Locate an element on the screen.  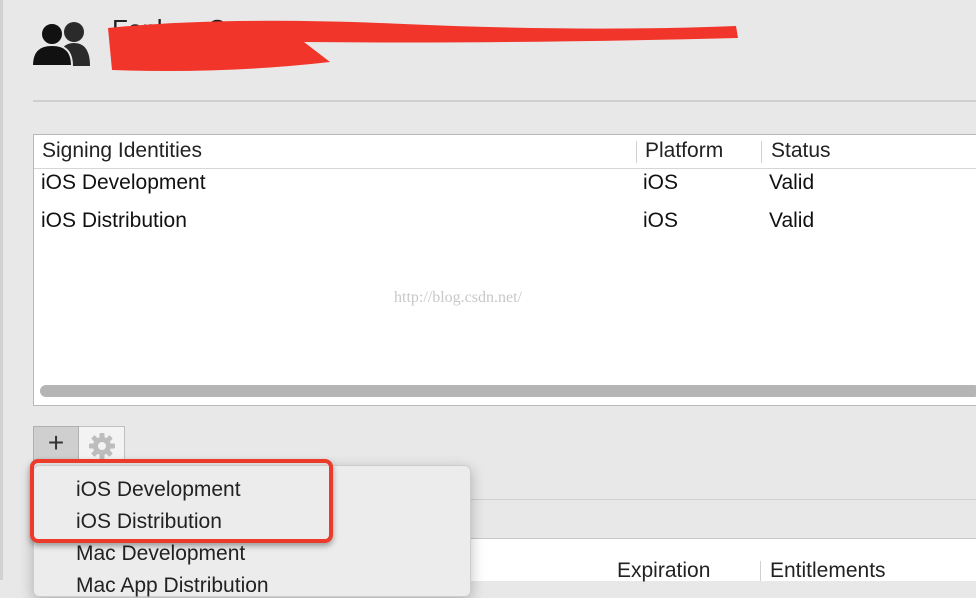
gear-button is located at coordinates (102, 444).